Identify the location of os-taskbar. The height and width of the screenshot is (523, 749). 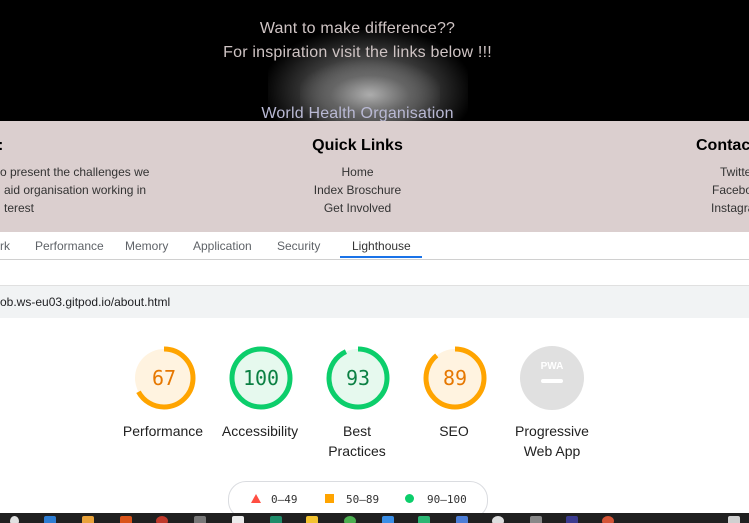
(374, 518).